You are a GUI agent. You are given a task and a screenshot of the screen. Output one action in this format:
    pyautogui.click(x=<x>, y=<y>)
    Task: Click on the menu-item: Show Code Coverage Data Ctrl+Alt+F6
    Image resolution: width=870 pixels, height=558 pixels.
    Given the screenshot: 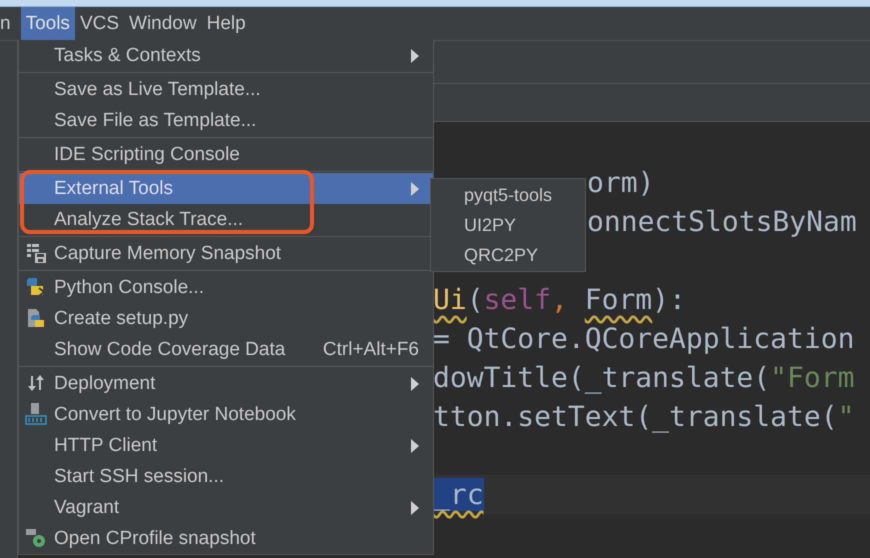 What is the action you would take?
    pyautogui.click(x=226, y=349)
    